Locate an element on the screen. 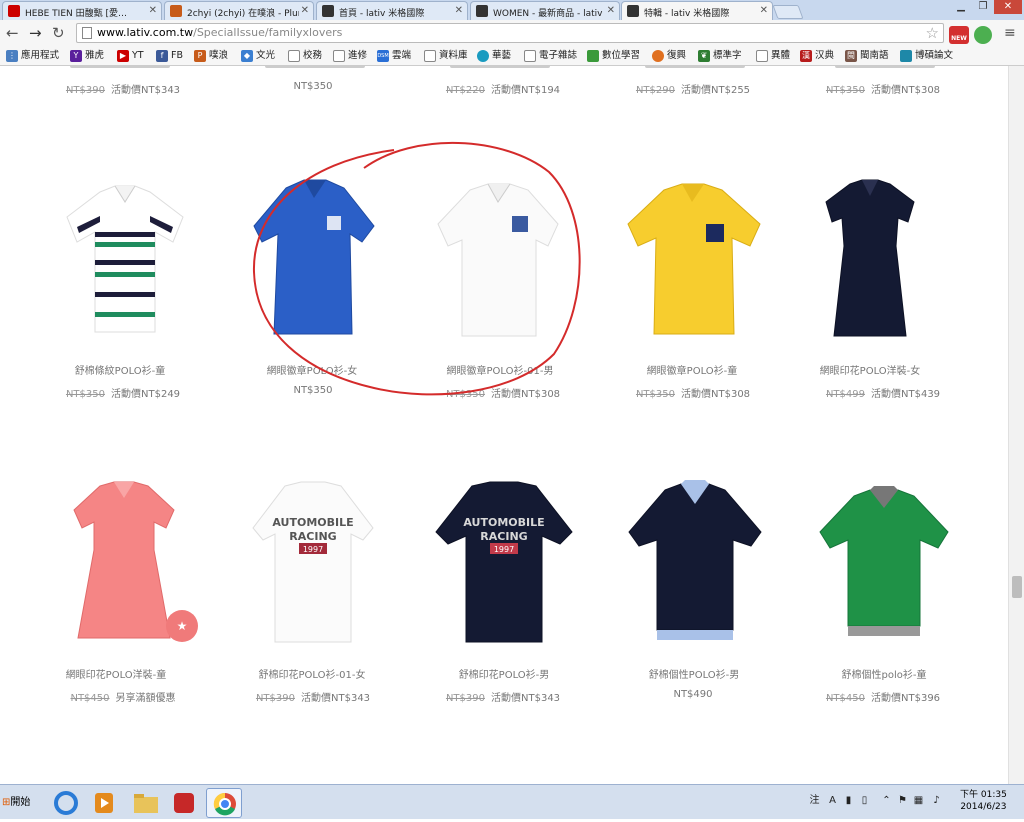  tray-icon: ▮ is located at coordinates (848, 800).